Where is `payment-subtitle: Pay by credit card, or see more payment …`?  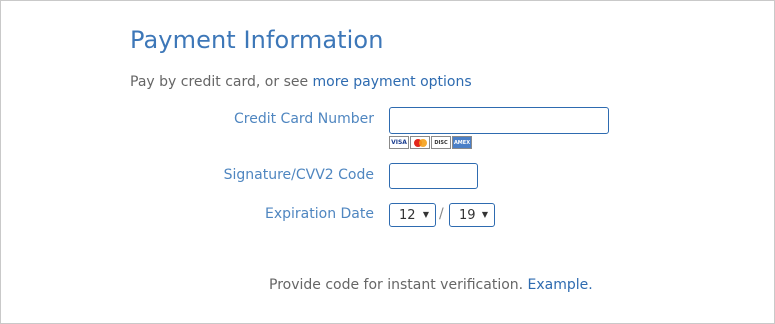 payment-subtitle: Pay by credit card, or see more payment … is located at coordinates (301, 82).